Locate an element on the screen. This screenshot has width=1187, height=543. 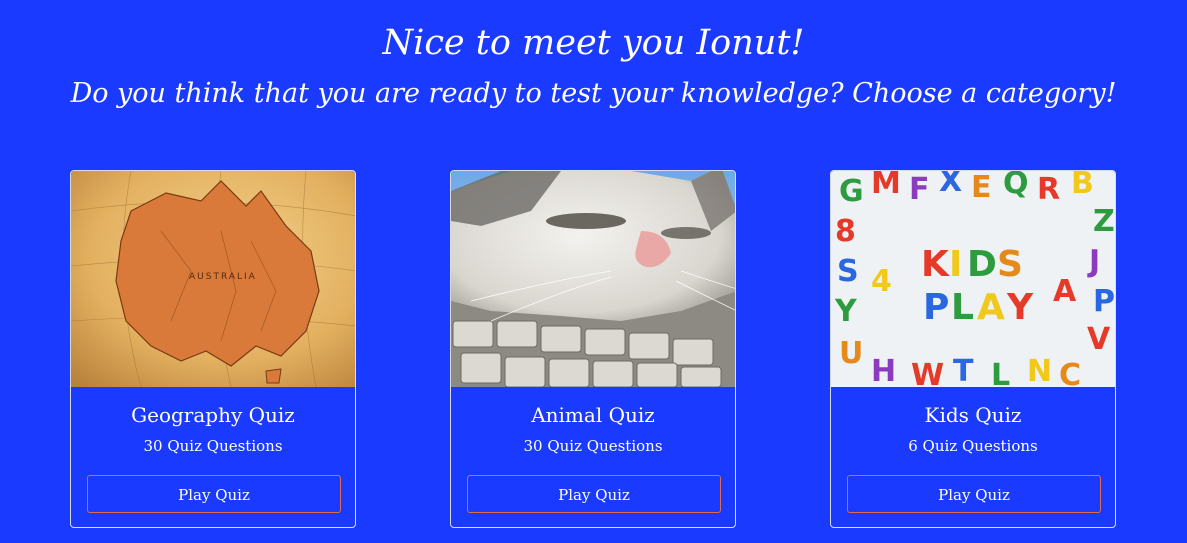
svg-text: G is located at coordinates (851, 191).